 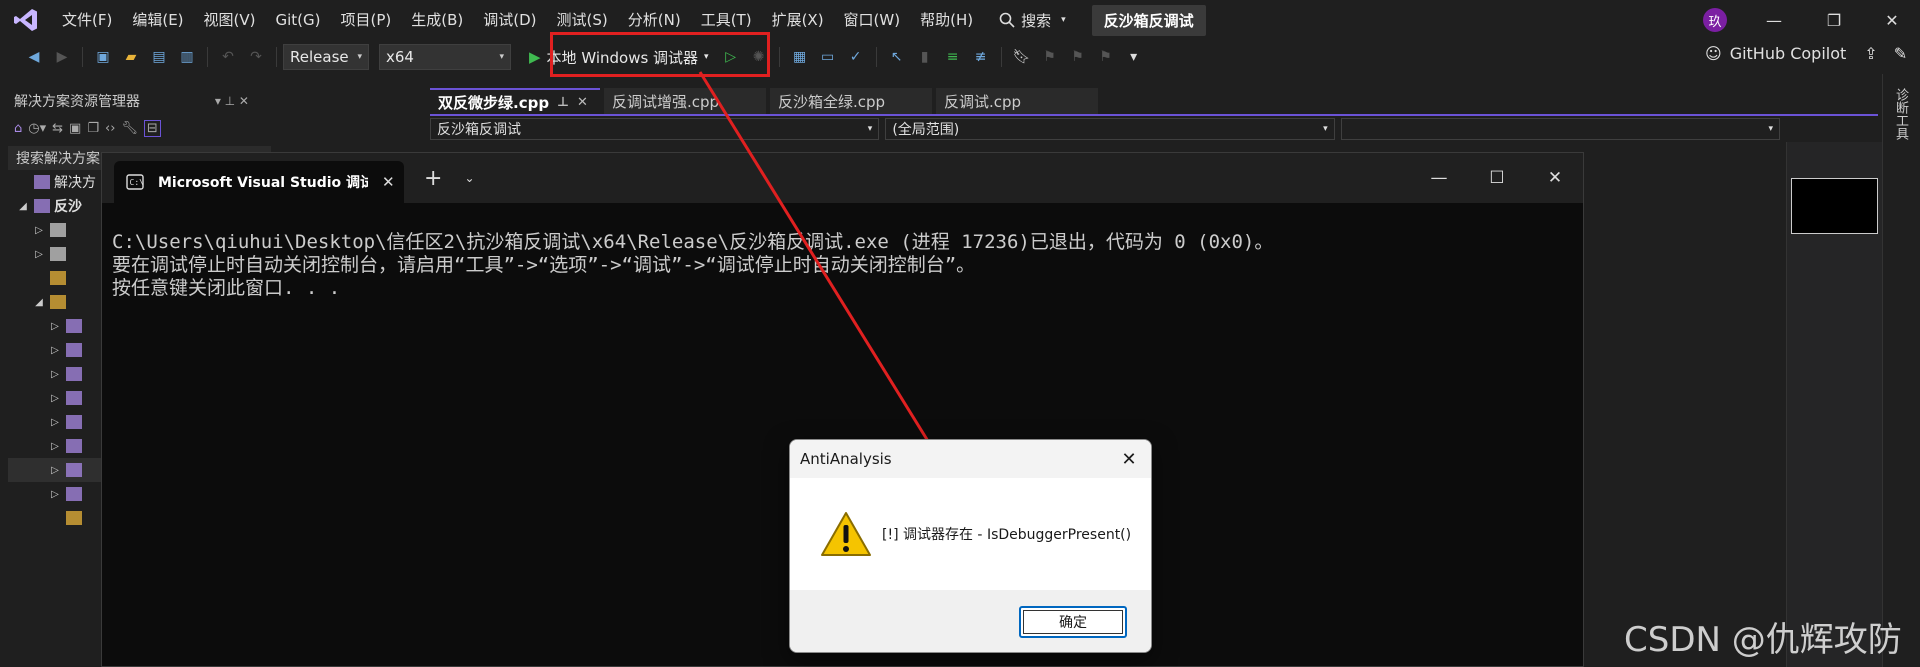 I want to click on menu-item: 窗口(W), so click(x=872, y=20).